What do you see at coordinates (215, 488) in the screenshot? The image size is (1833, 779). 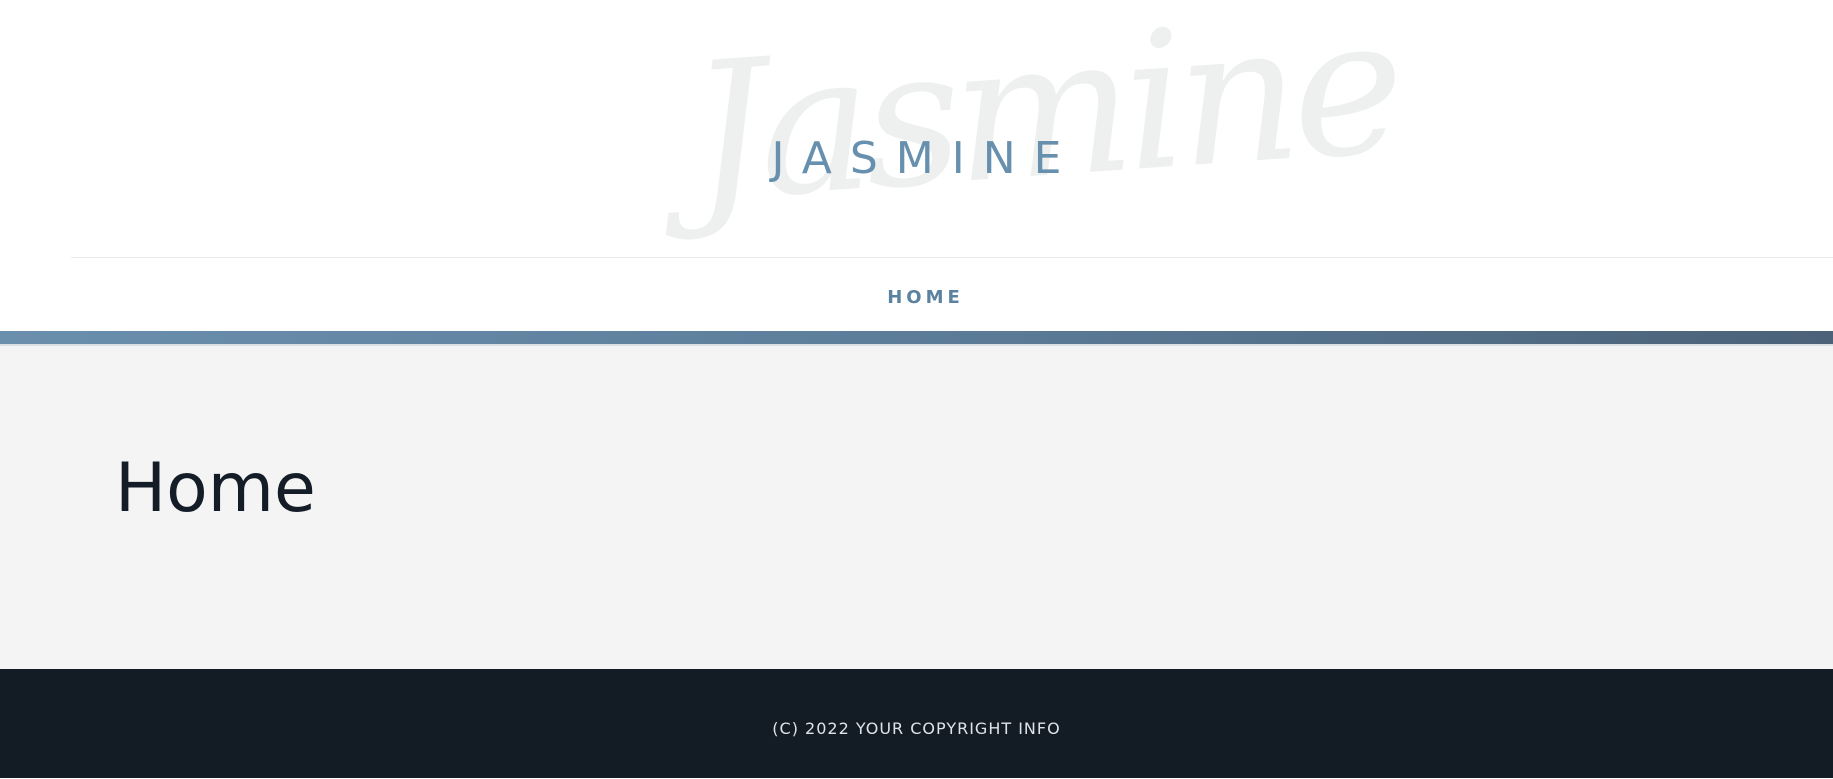 I see `page-title: Home` at bounding box center [215, 488].